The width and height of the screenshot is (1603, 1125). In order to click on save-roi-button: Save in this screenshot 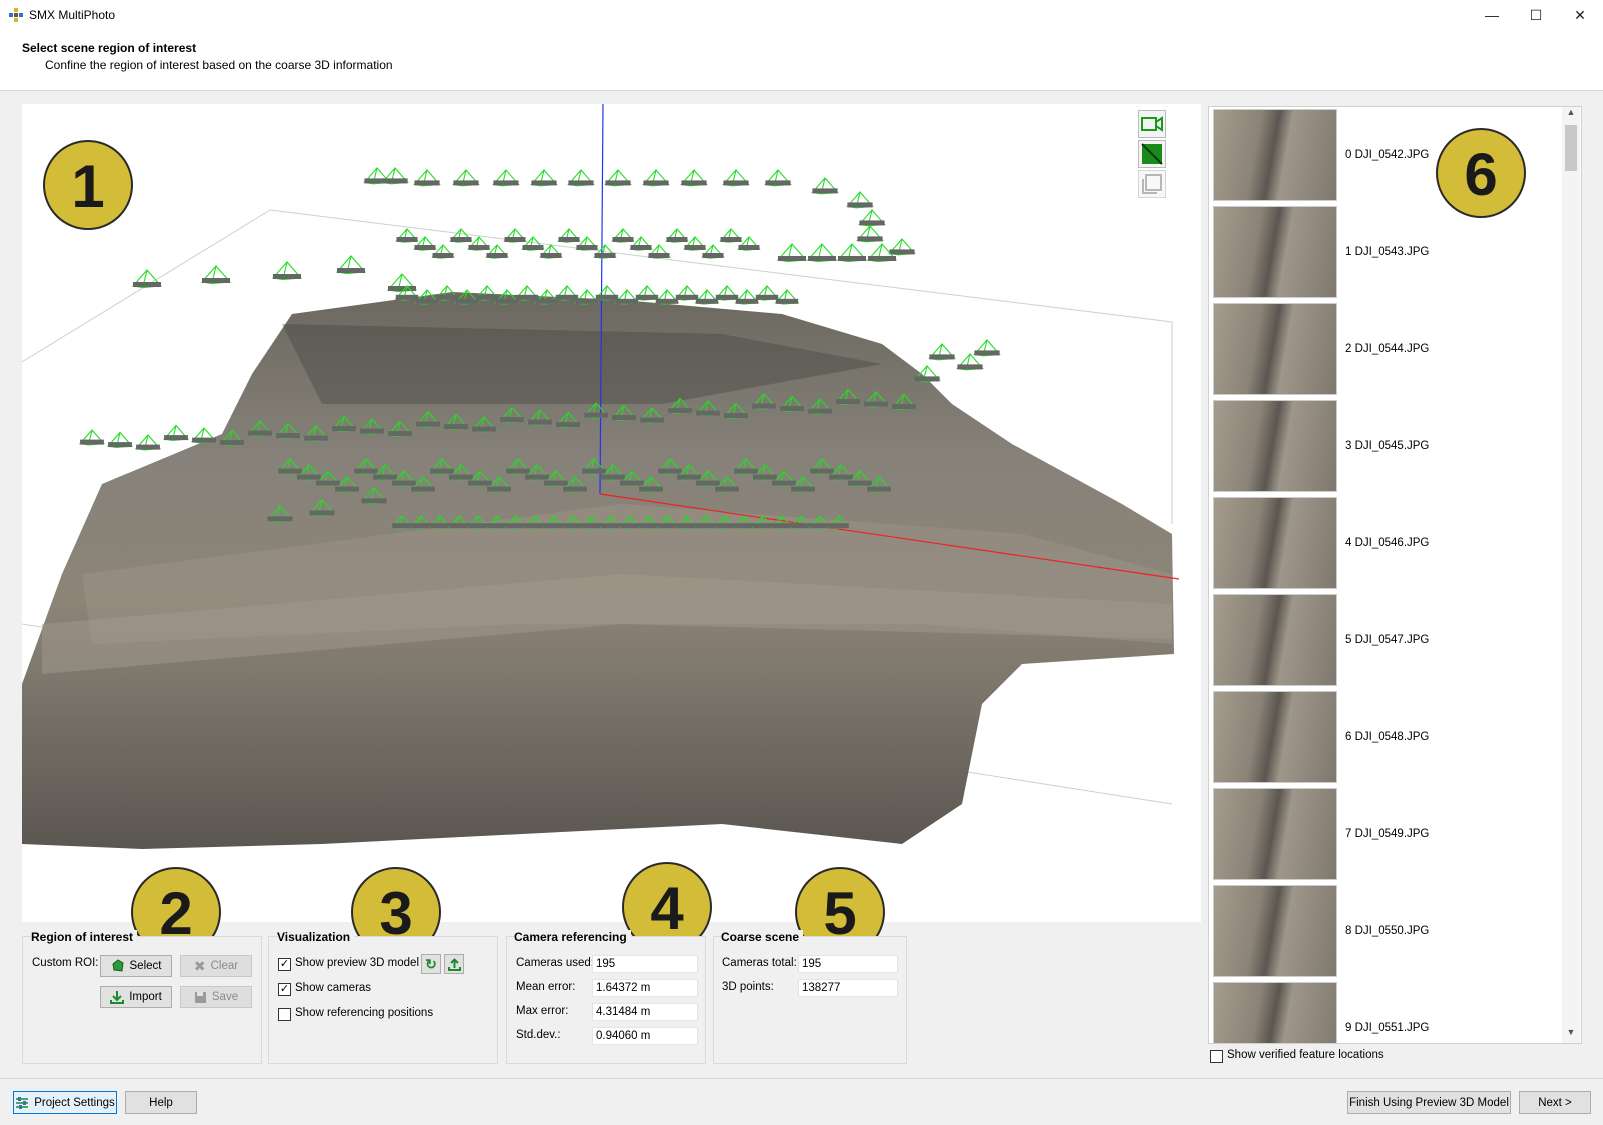, I will do `click(216, 997)`.